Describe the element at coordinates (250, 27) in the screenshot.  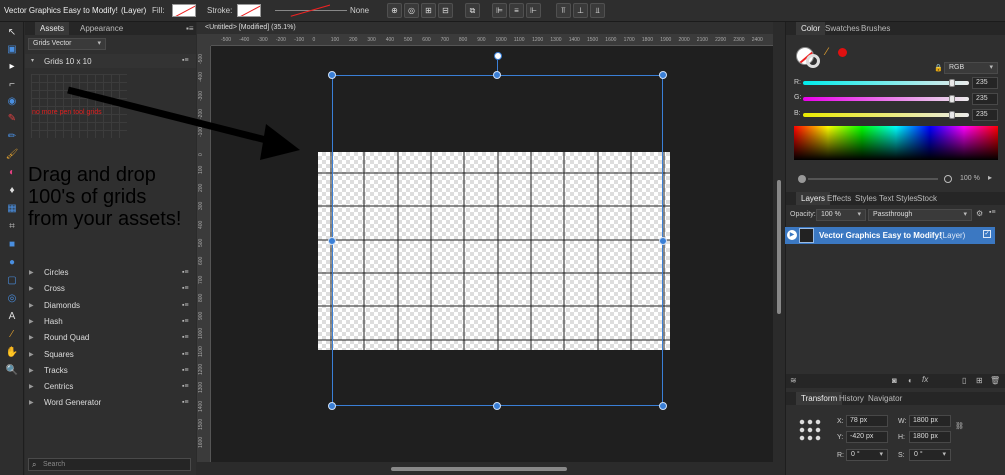
I see `document-title: <Untitled> [Modified] (35.1%)` at that location.